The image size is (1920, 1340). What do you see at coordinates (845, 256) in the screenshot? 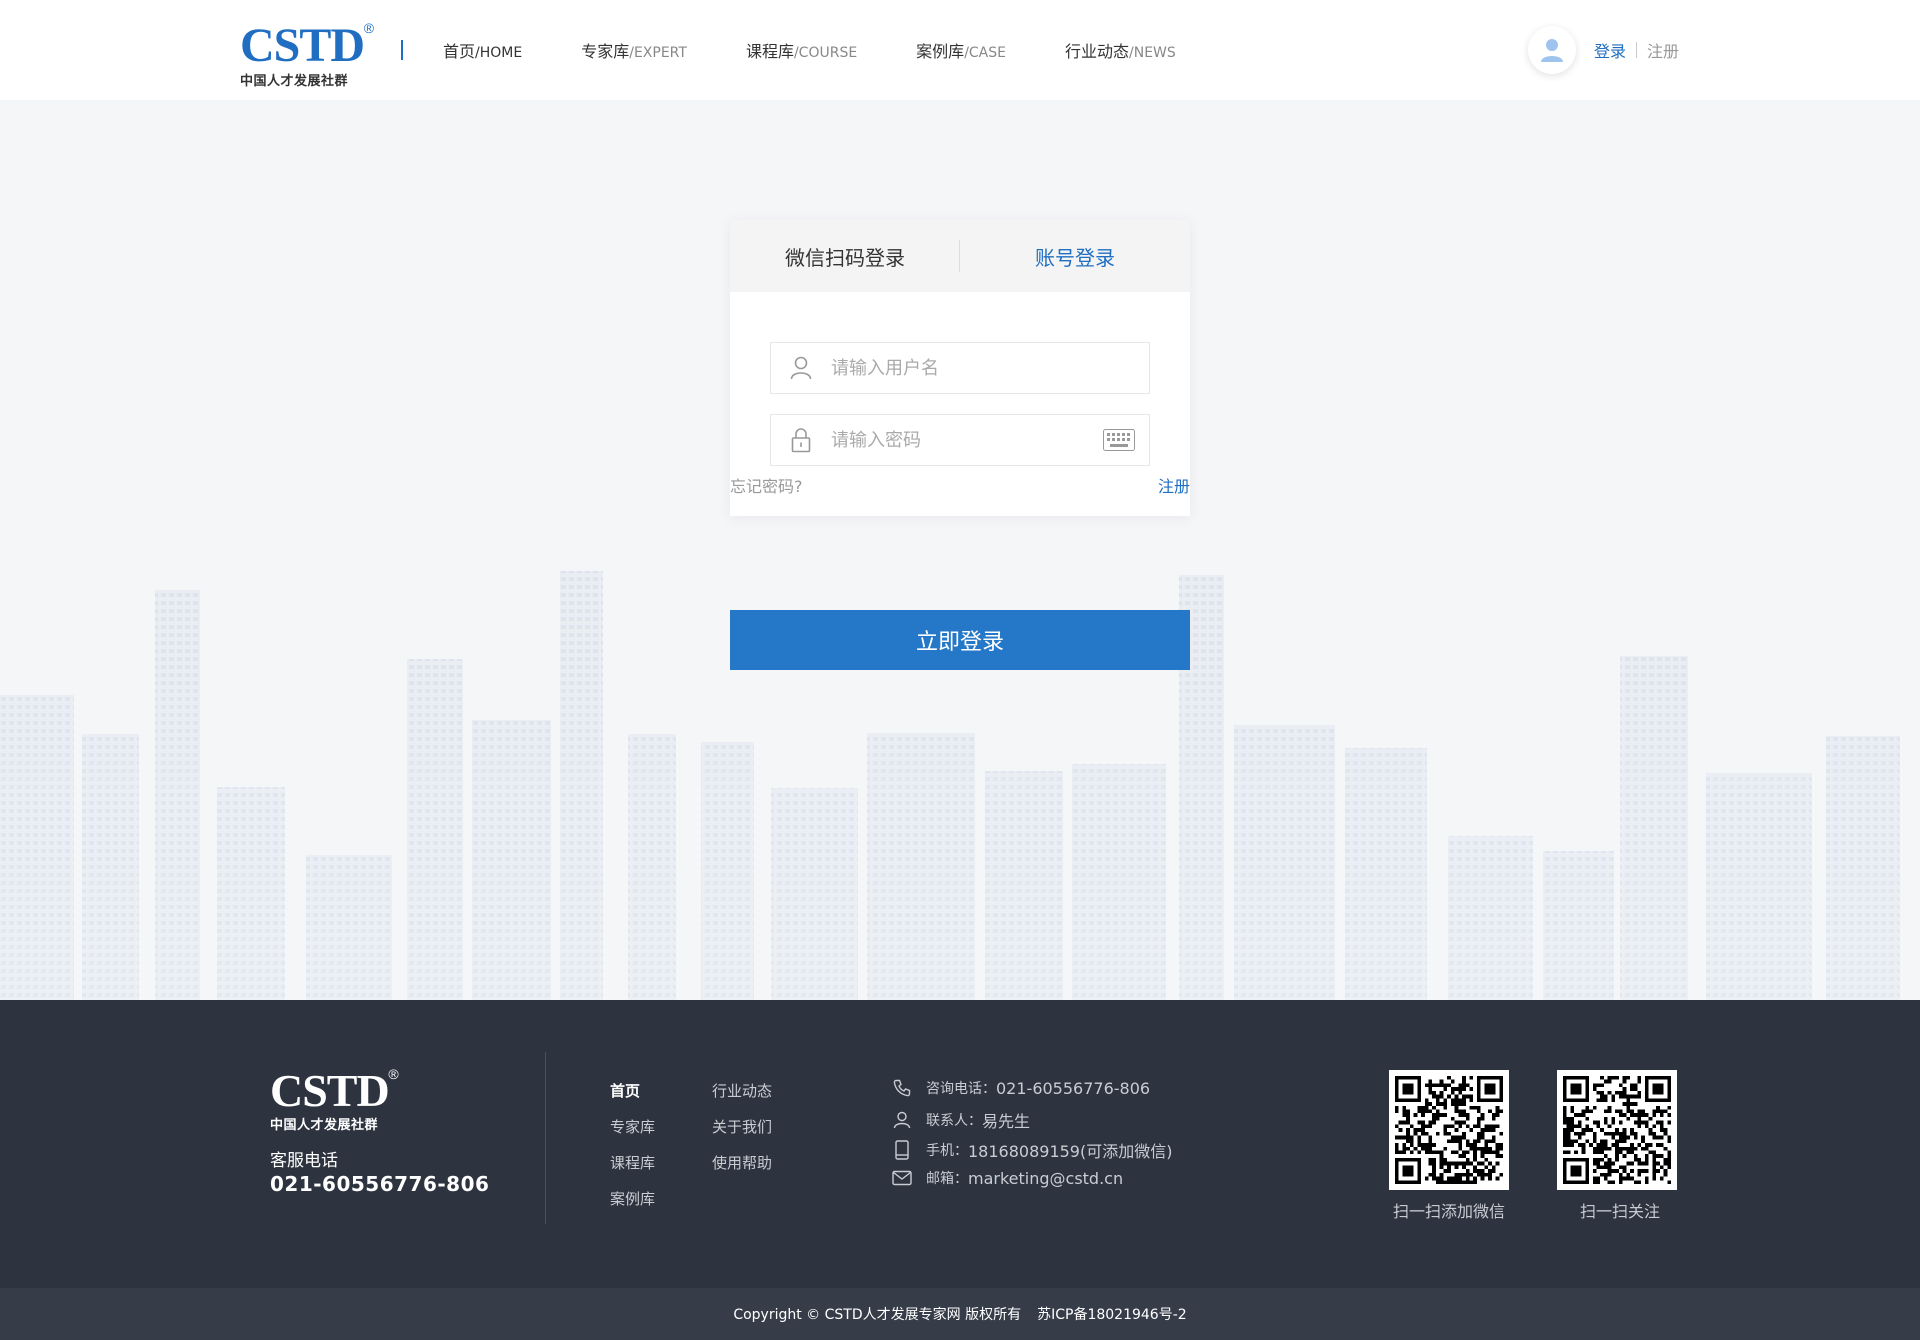
I see `tab-wechat-login: 微信扫码登录` at bounding box center [845, 256].